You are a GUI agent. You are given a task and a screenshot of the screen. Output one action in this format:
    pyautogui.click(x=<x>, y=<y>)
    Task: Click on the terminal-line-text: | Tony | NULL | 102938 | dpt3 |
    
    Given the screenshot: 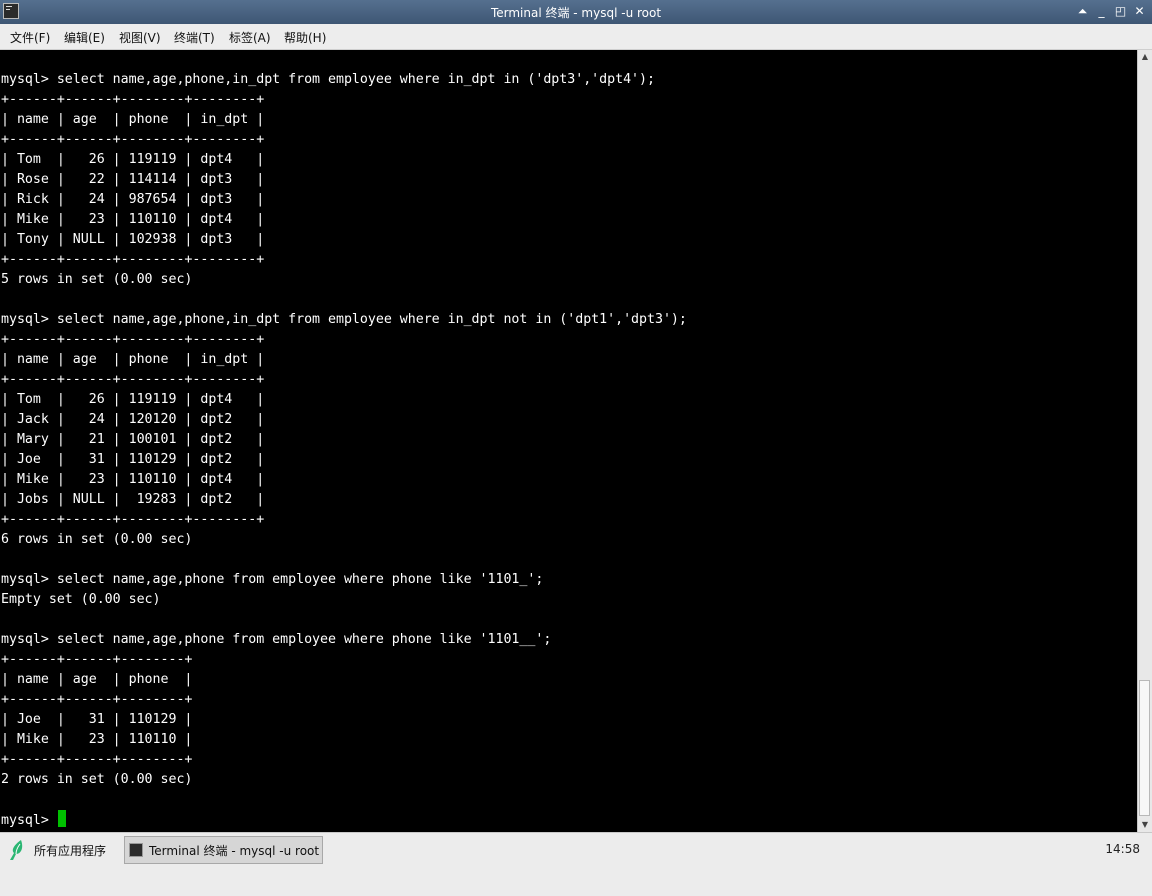 What is the action you would take?
    pyautogui.click(x=133, y=239)
    